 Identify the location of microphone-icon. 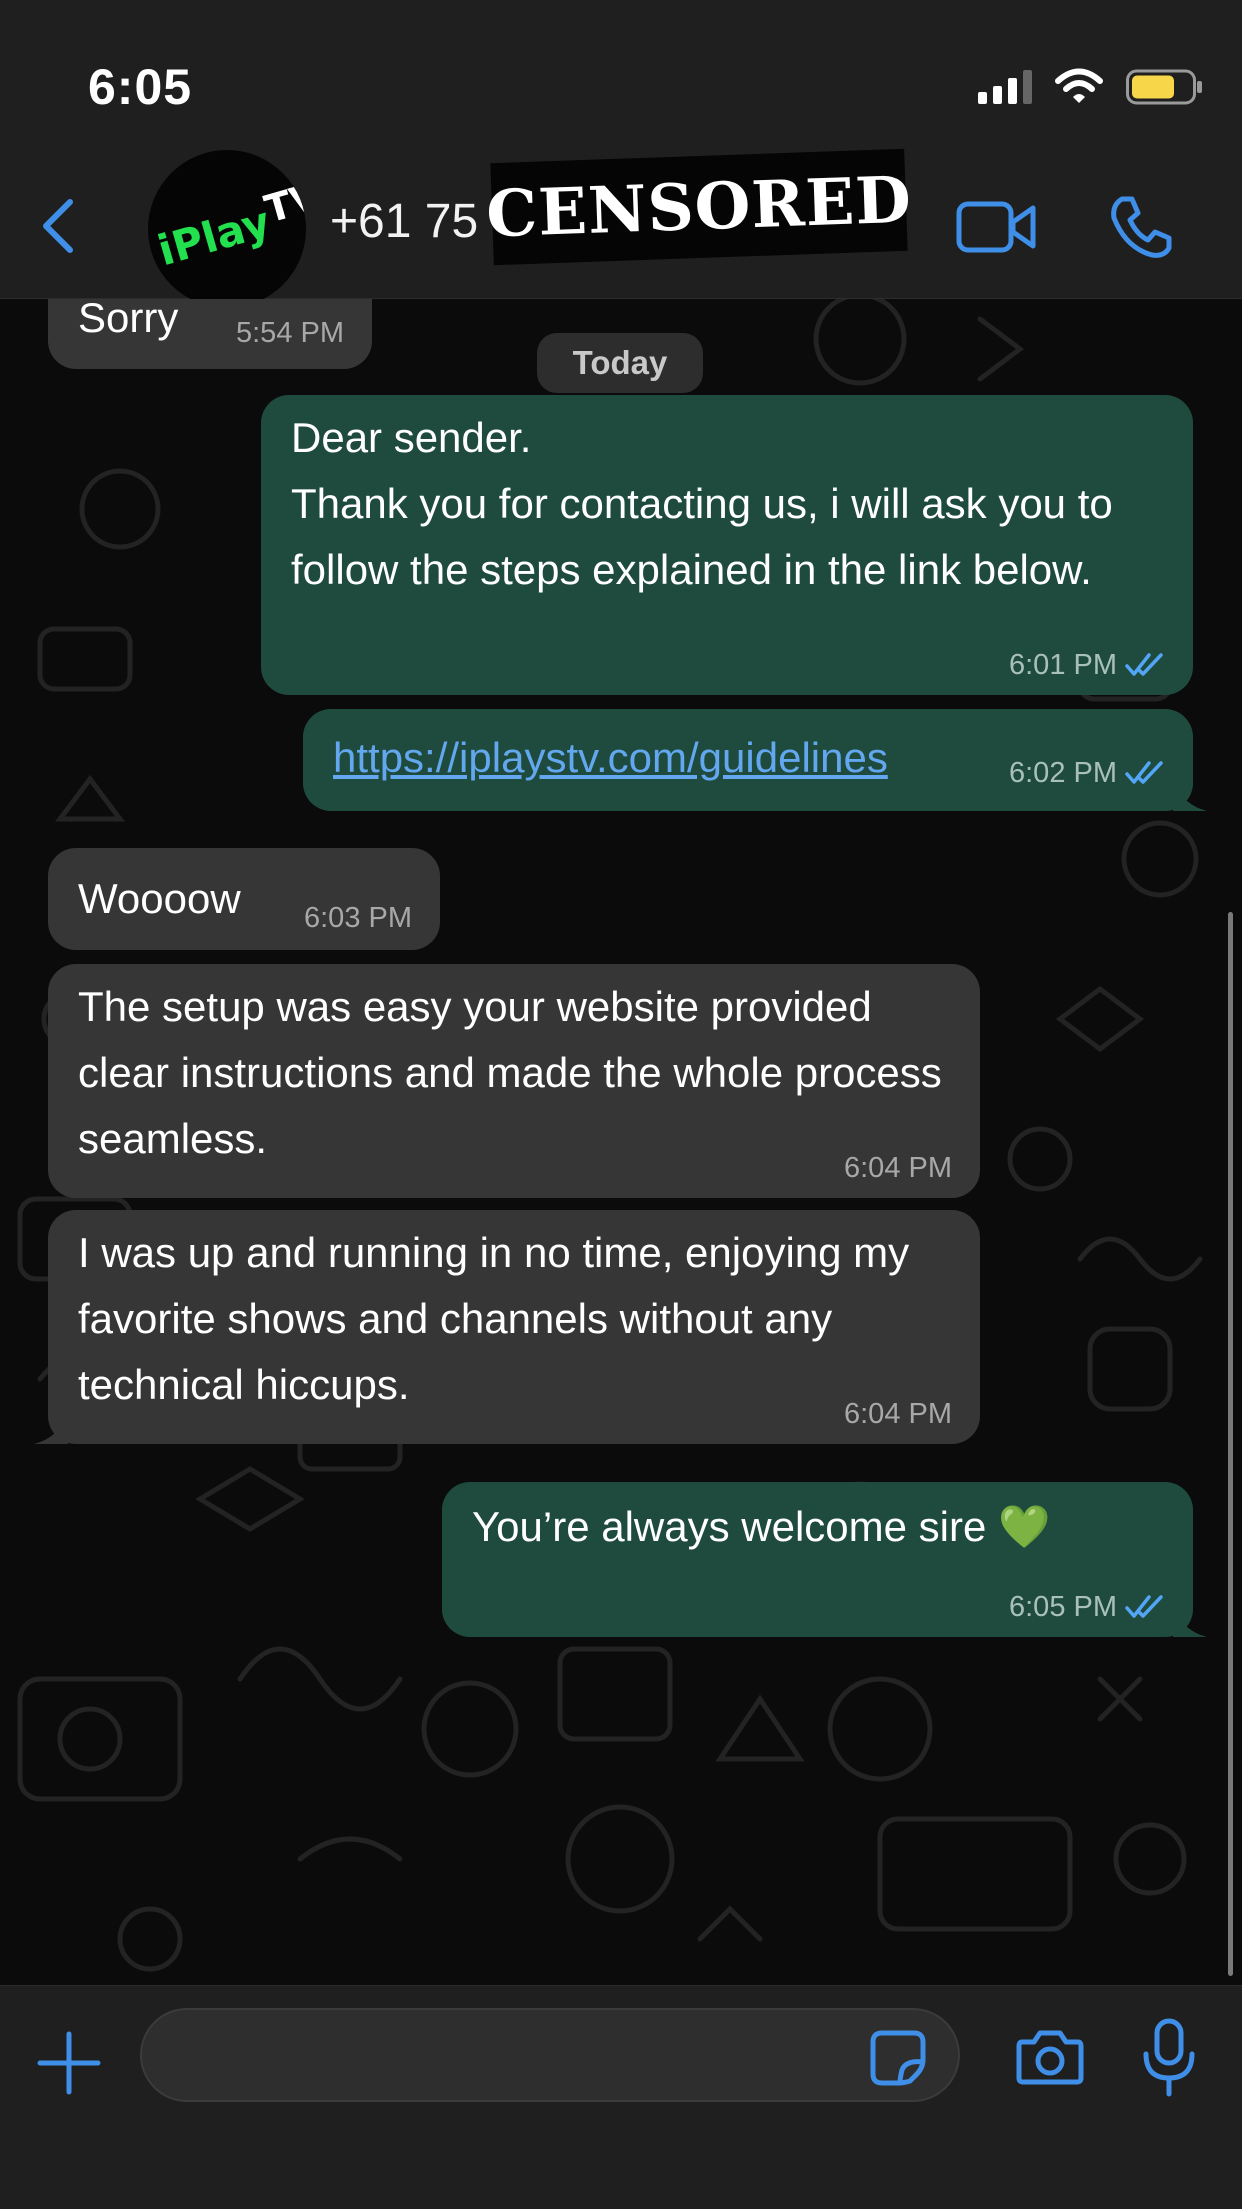
(1169, 2058).